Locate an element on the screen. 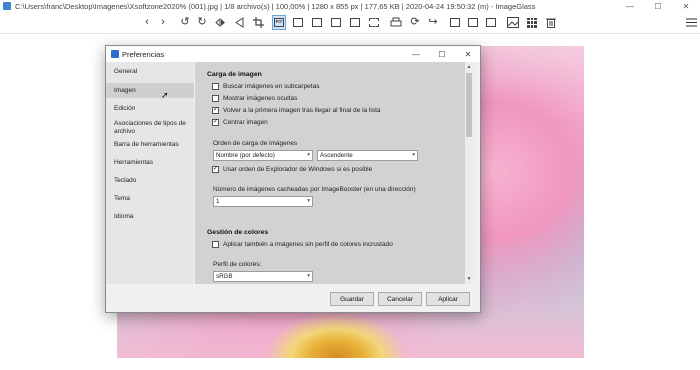 The height and width of the screenshot is (370, 700). nav-item-imagen: Imagen is located at coordinates (150, 90).